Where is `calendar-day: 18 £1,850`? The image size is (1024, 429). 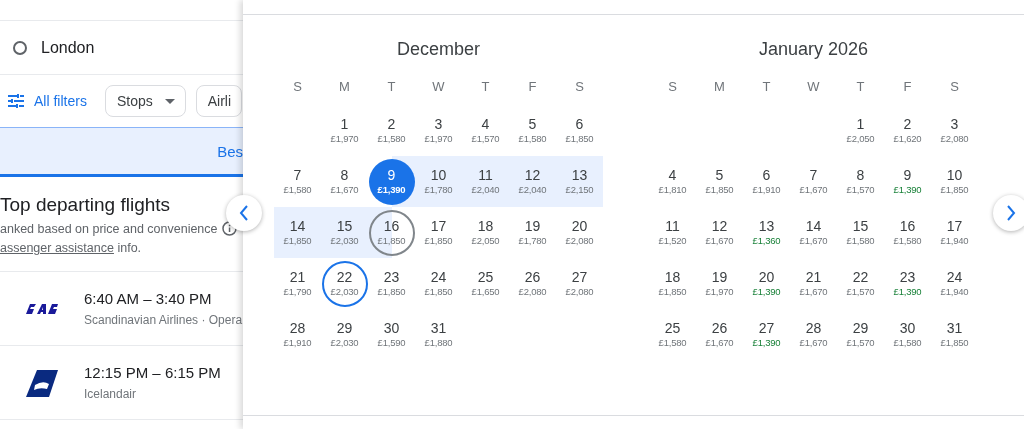 calendar-day: 18 £1,850 is located at coordinates (672, 283).